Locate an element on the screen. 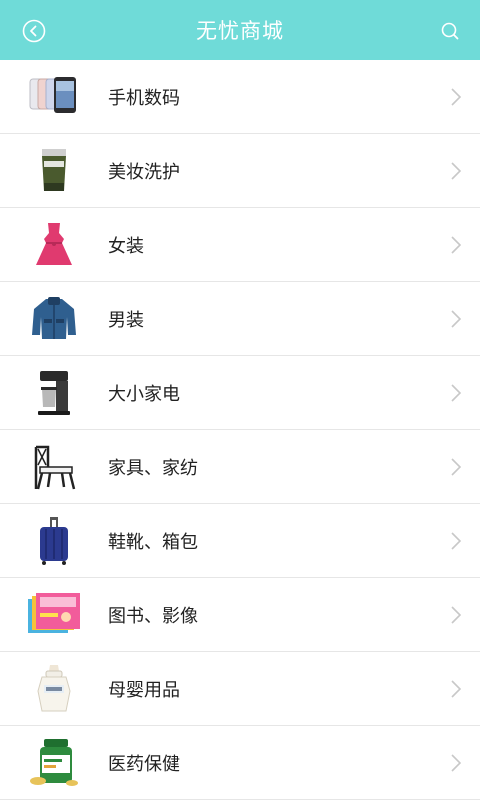 Image resolution: width=480 pixels, height=800 pixels. cosmetics-tube-icon is located at coordinates (54, 171).